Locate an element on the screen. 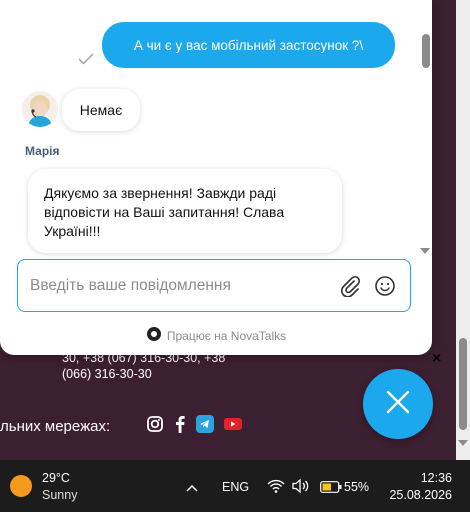  social-networks-label: льних мережах: is located at coordinates (55, 426).